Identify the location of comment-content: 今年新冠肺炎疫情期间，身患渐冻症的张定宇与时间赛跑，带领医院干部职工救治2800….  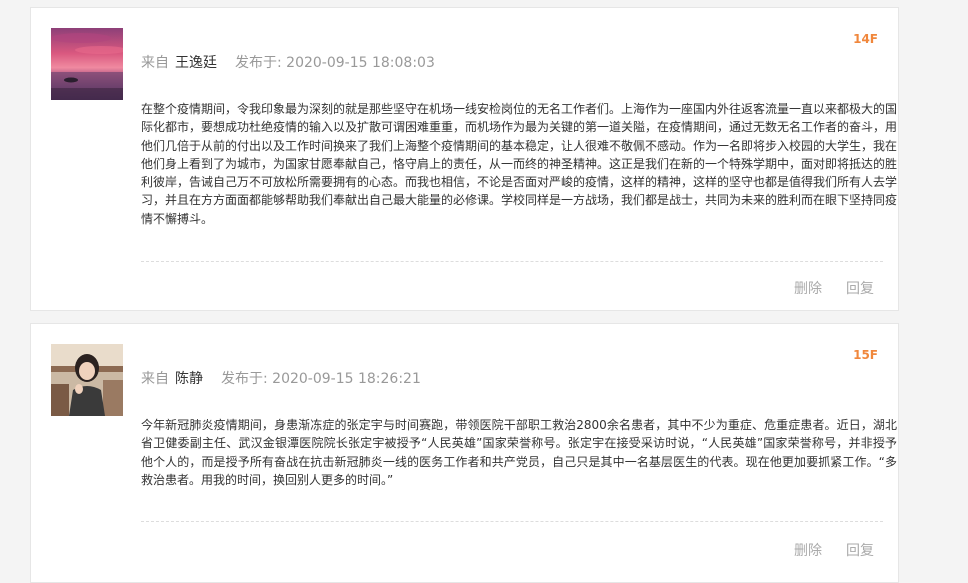
(519, 452).